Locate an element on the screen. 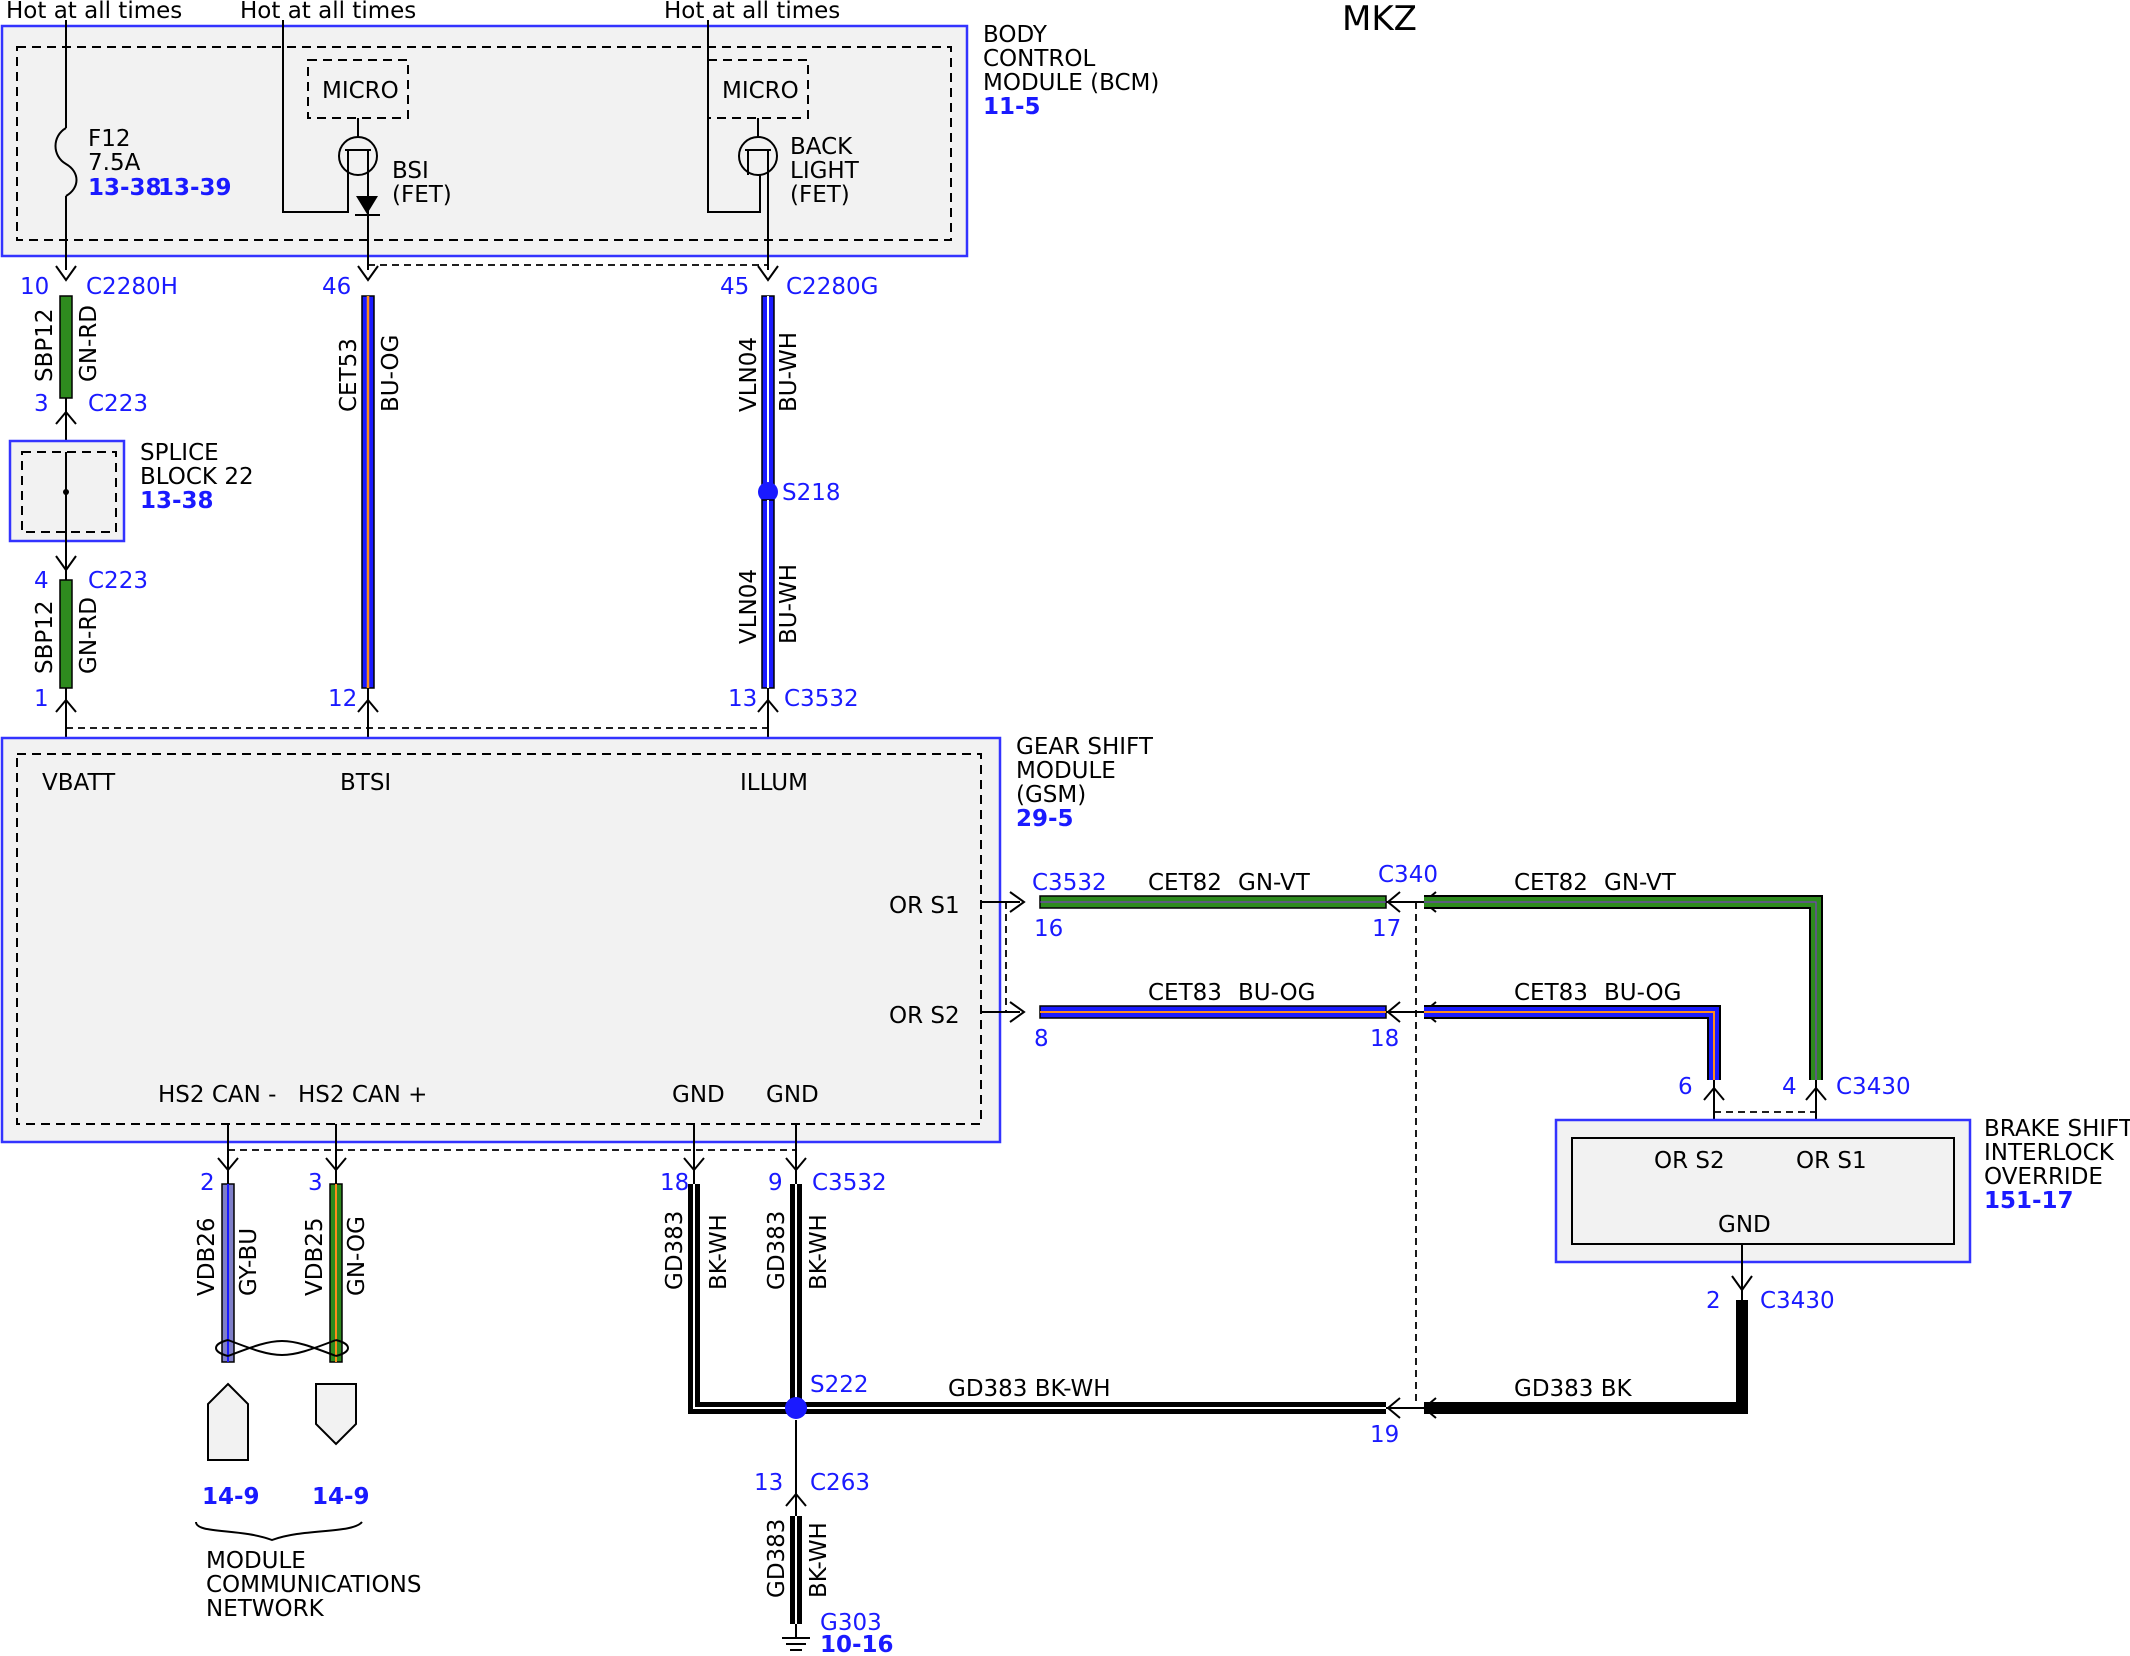 The width and height of the screenshot is (2130, 1656). connector-c2280h-label: C2280H is located at coordinates (132, 287).